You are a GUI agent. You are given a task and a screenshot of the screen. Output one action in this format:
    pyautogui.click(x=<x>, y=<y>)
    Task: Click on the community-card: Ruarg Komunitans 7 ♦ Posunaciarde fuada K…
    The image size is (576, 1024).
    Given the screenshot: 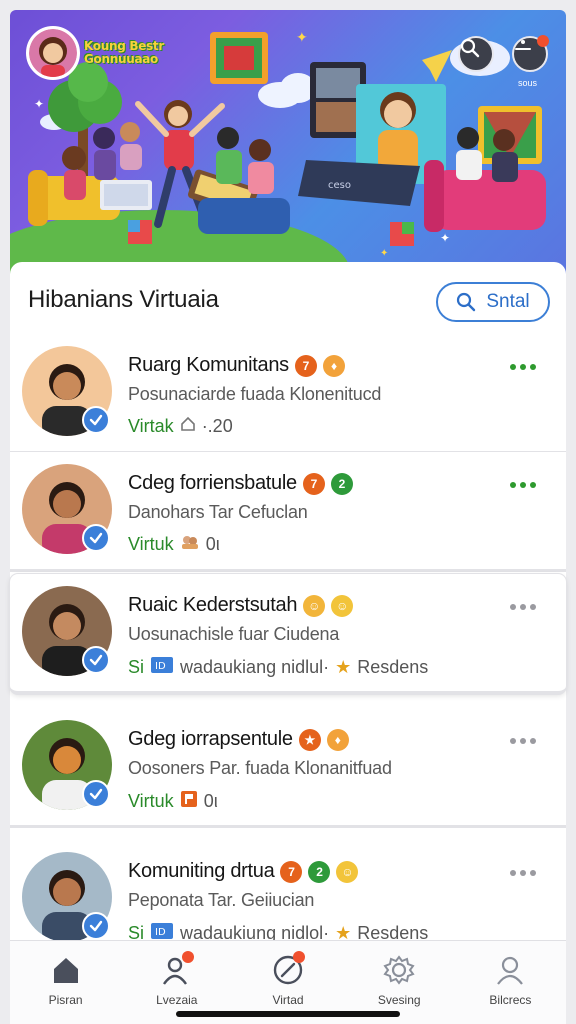 What is the action you would take?
    pyautogui.click(x=288, y=394)
    